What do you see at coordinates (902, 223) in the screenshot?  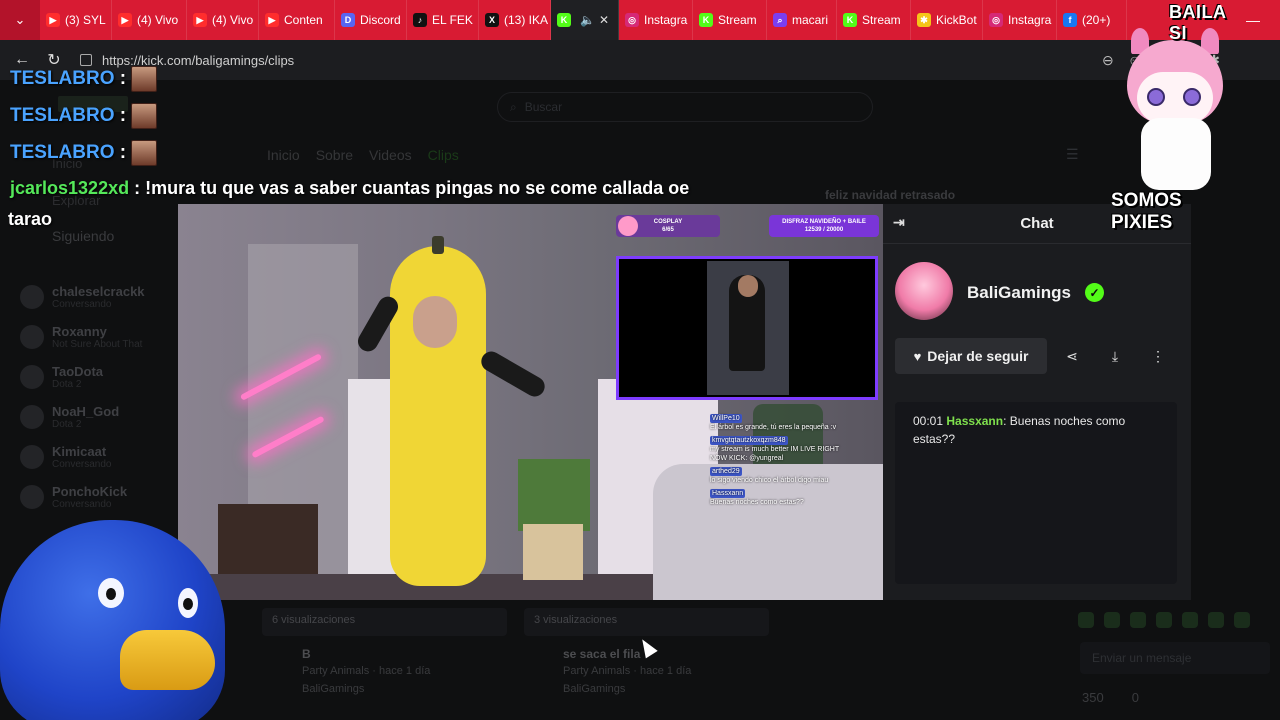 I see `collapse-chat-icon: ⇥` at bounding box center [902, 223].